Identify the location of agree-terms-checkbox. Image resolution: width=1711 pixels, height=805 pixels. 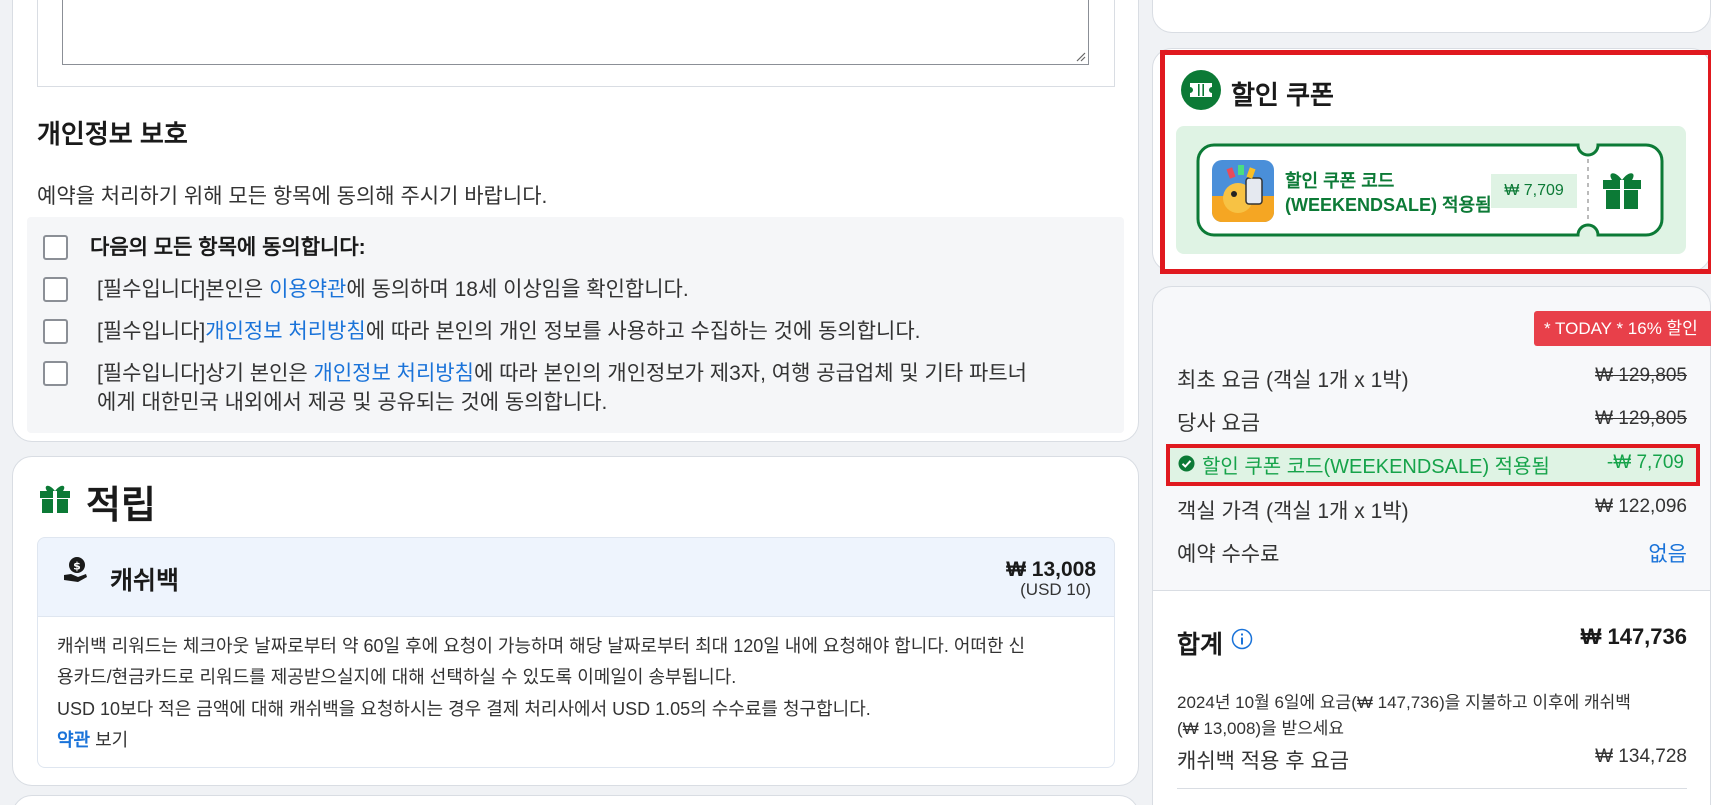
(55, 289).